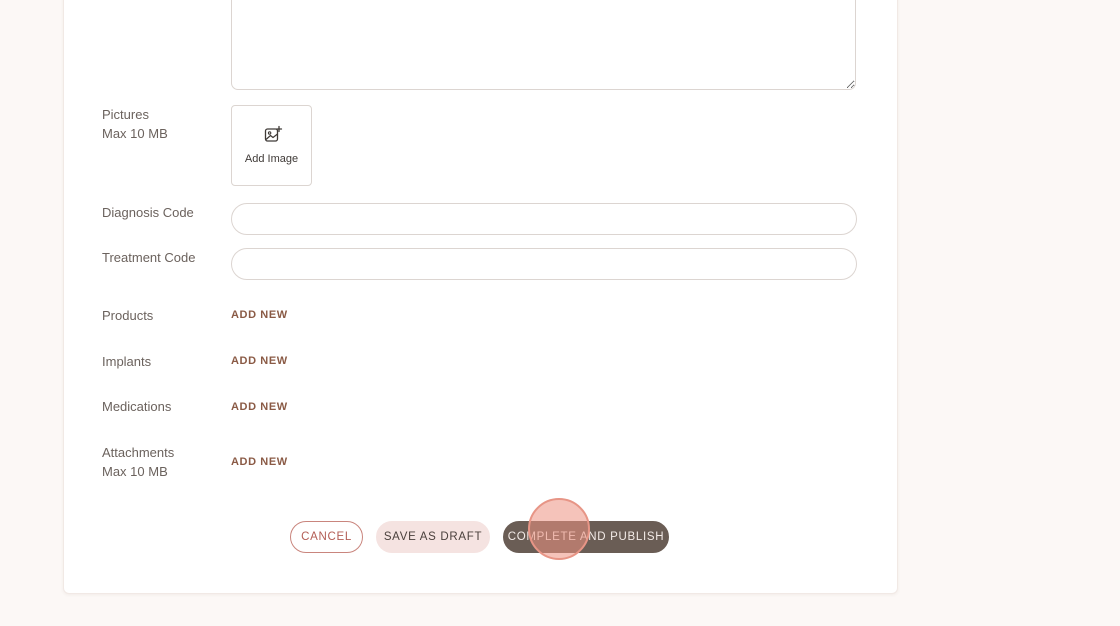 Image resolution: width=1120 pixels, height=626 pixels. What do you see at coordinates (271, 145) in the screenshot?
I see `add-image-button: Add Image` at bounding box center [271, 145].